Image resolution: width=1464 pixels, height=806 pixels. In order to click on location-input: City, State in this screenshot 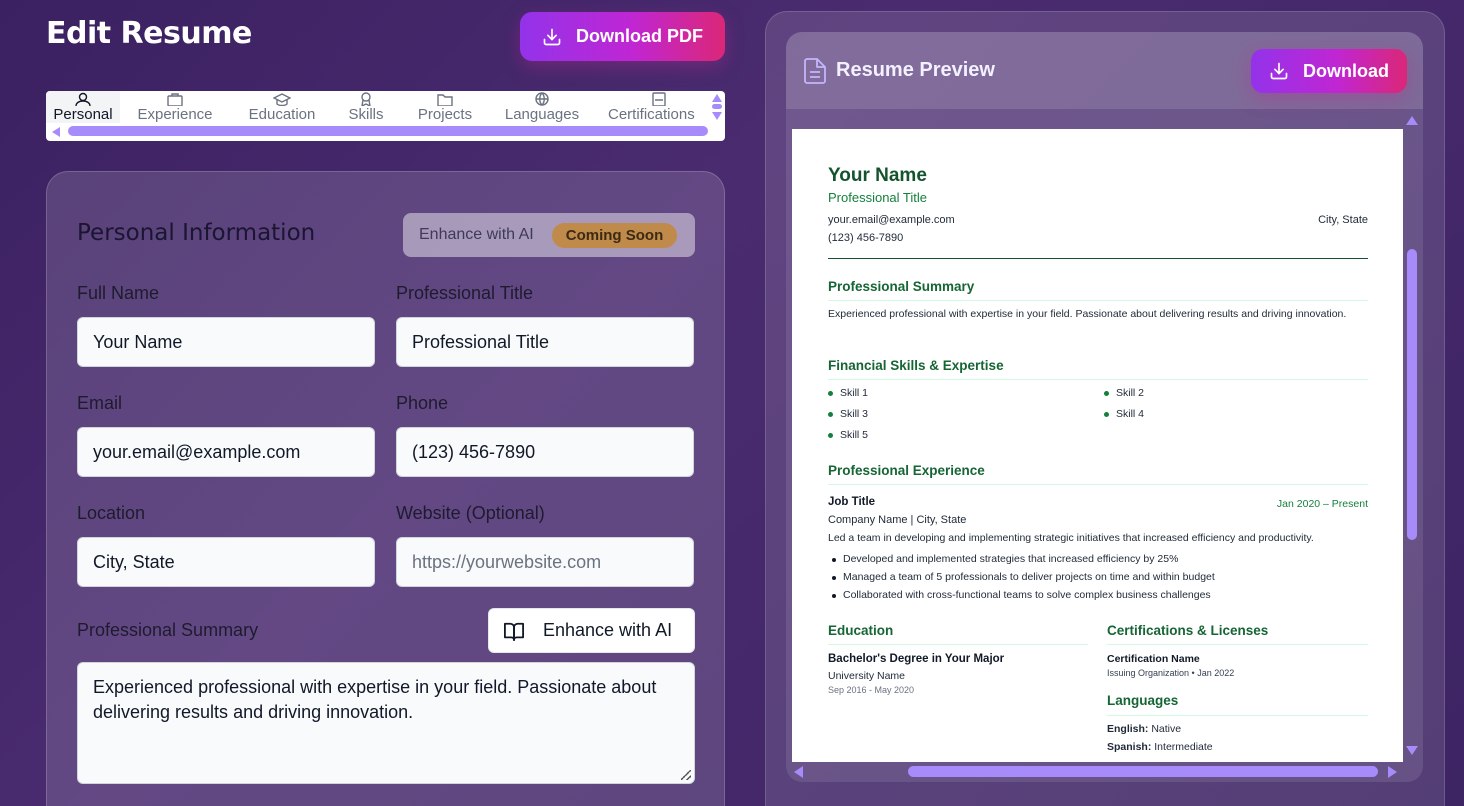, I will do `click(226, 562)`.